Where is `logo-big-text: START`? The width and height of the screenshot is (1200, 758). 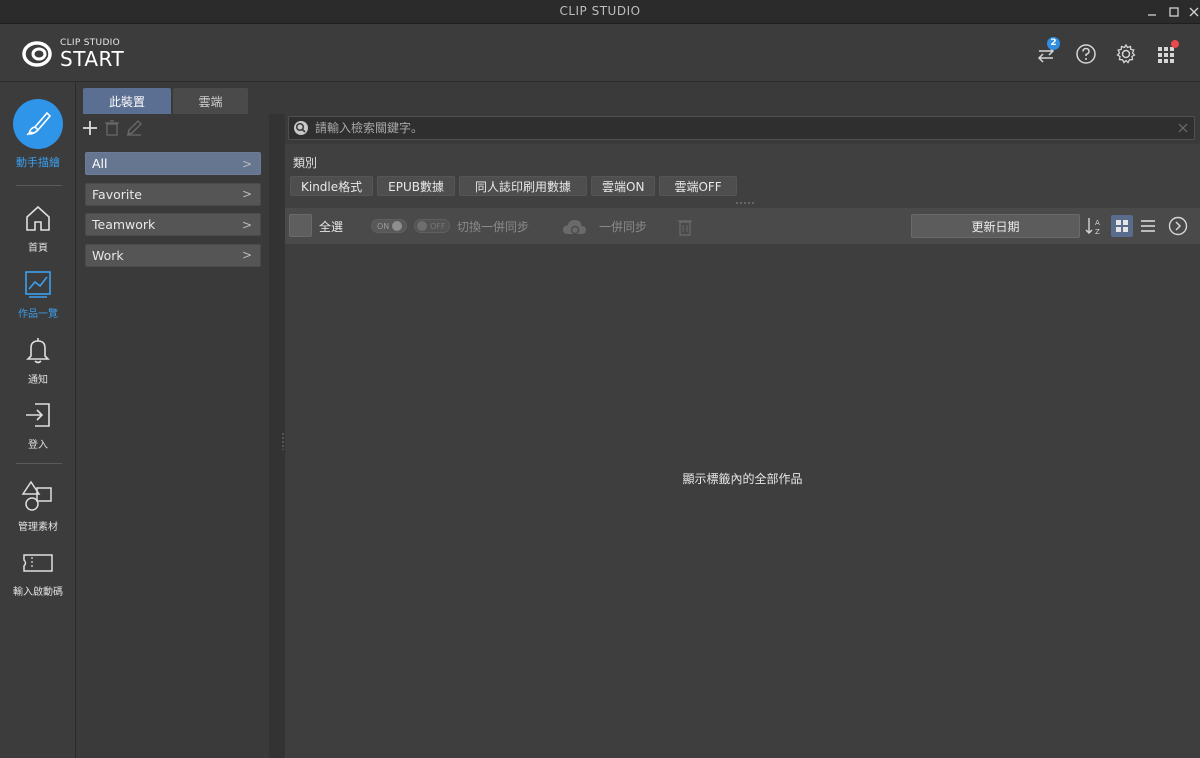 logo-big-text: START is located at coordinates (92, 59).